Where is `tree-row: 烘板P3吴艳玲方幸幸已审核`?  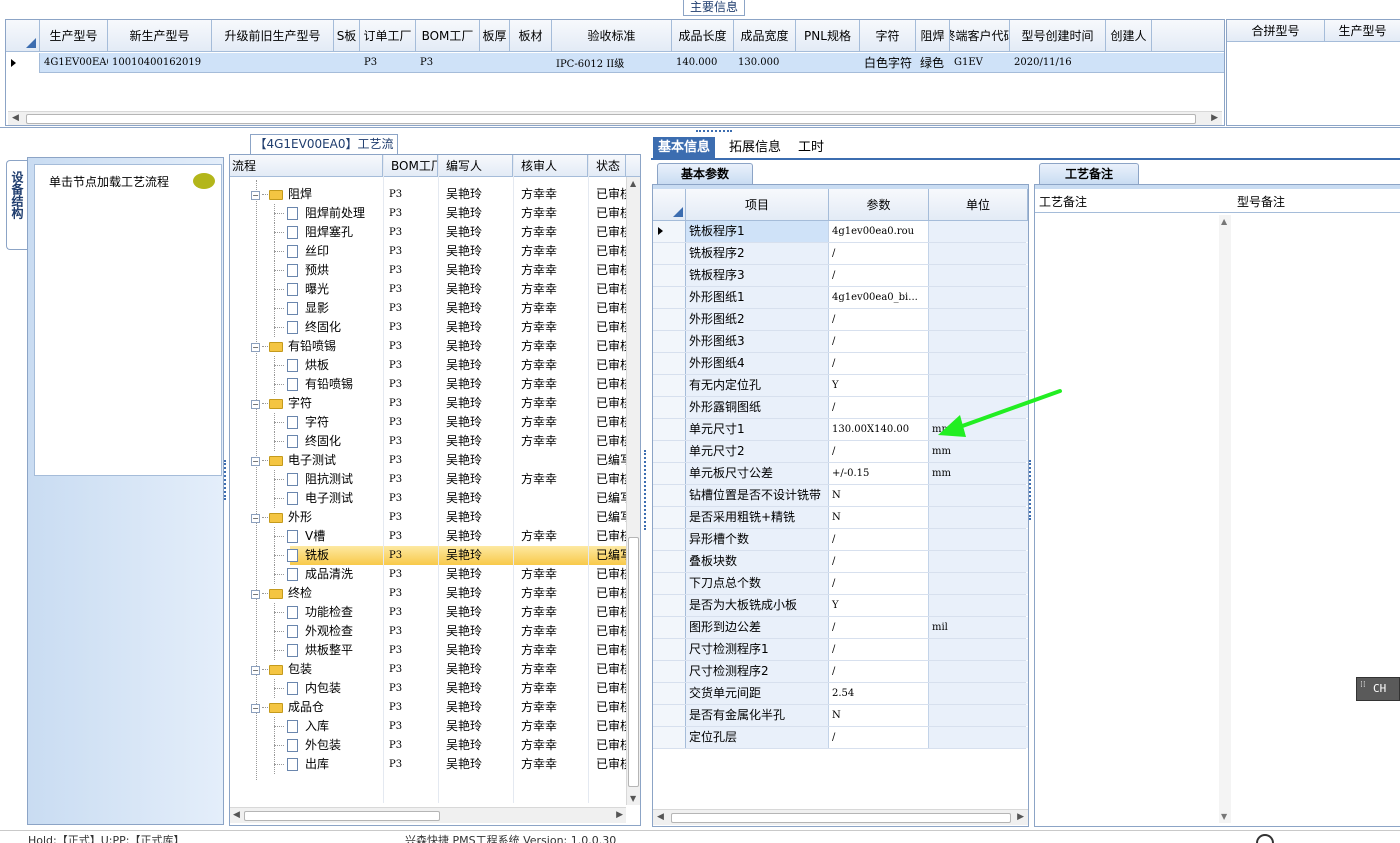
tree-row: 烘板P3吴艳玲方幸幸已审核 is located at coordinates (428, 365).